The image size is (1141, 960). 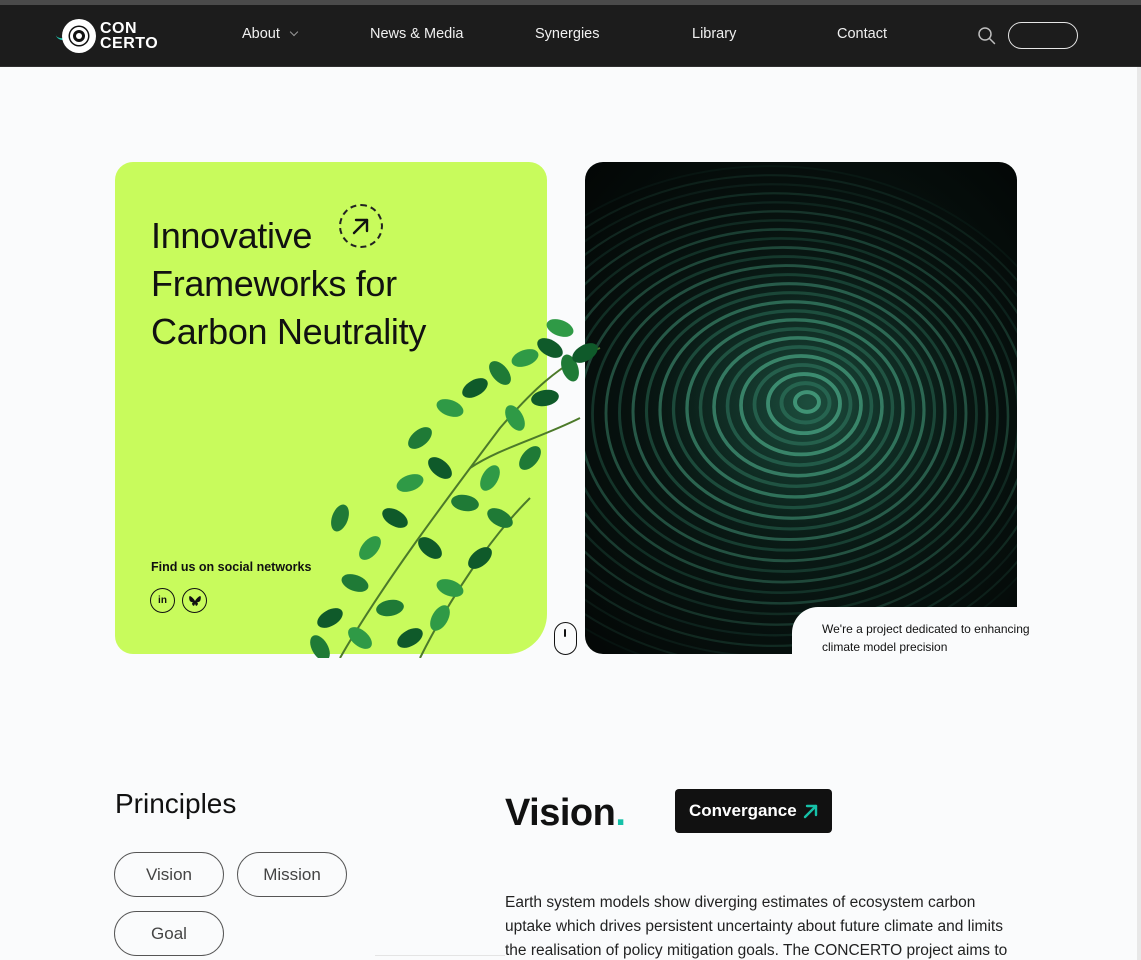 What do you see at coordinates (129, 43) in the screenshot?
I see `logo-text-line2: CERTO` at bounding box center [129, 43].